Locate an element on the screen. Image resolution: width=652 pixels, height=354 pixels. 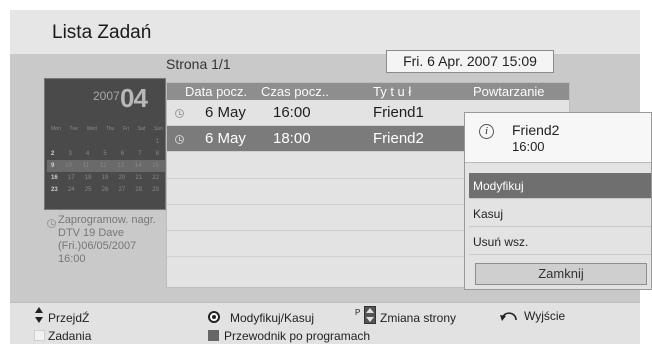
calendar-day: 3 is located at coordinates (70, 154).